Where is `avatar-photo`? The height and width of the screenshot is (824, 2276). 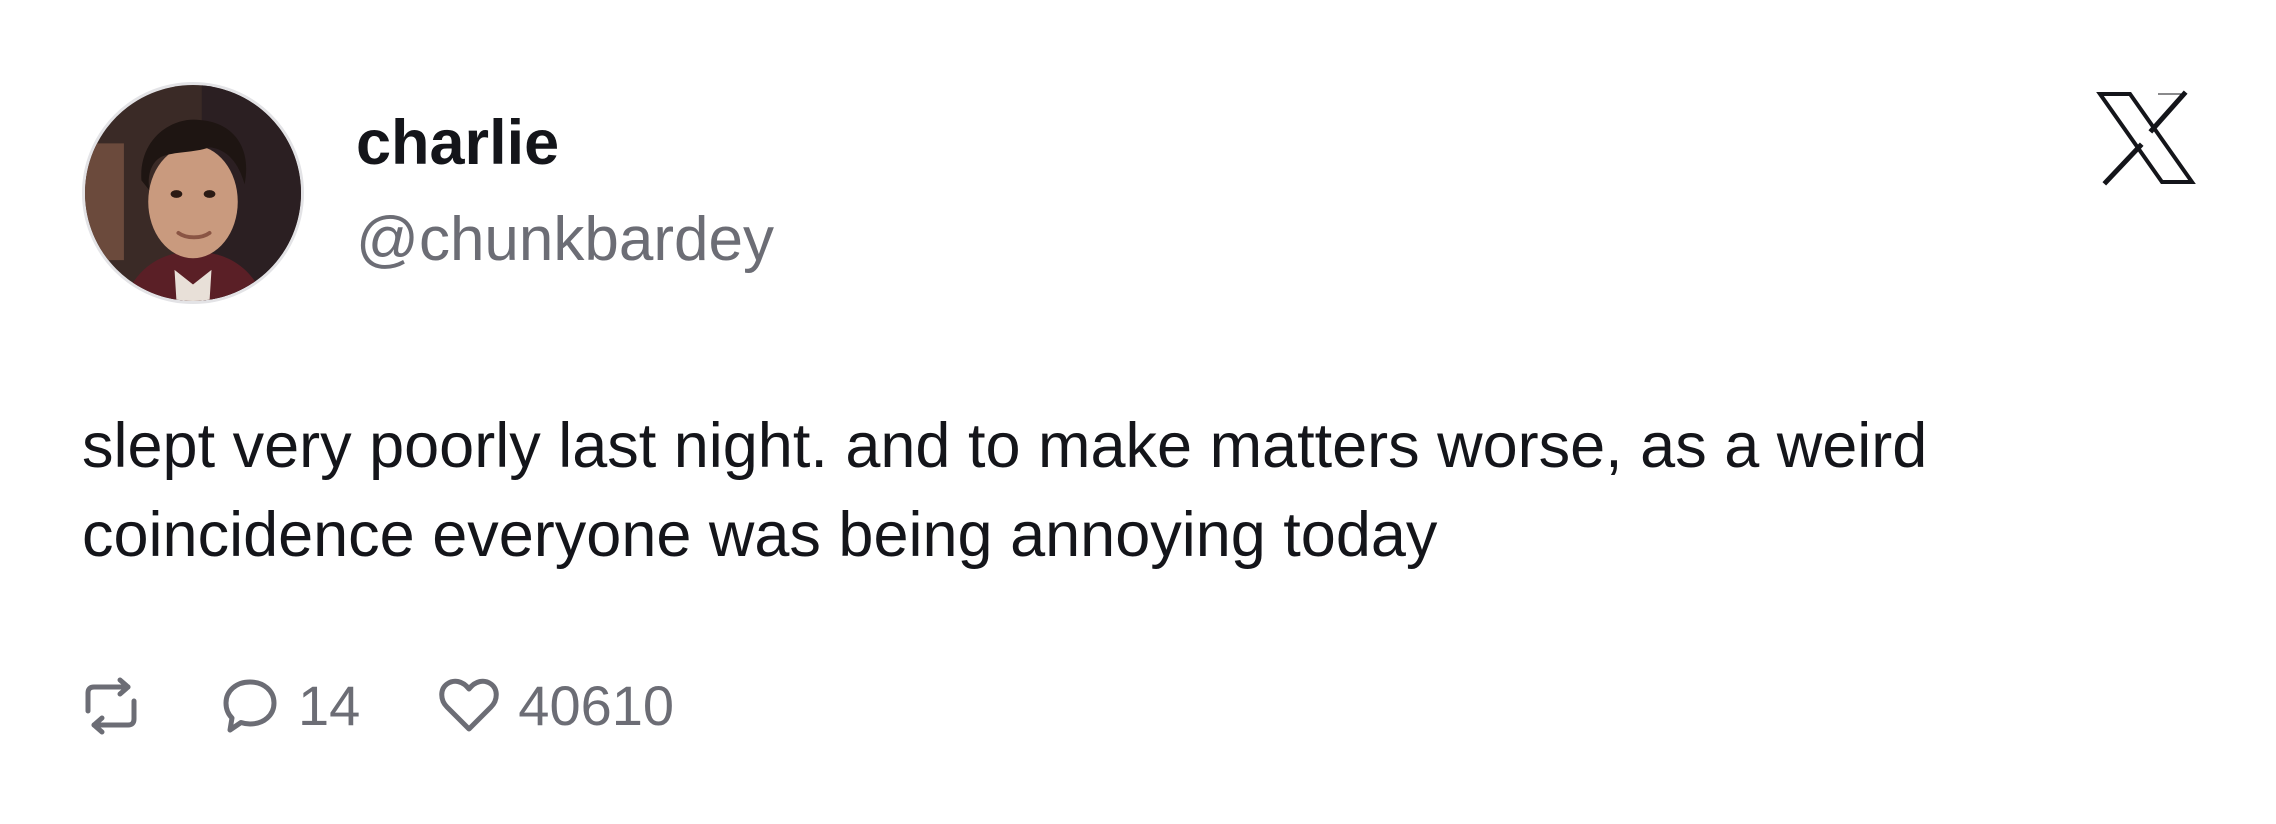 avatar-photo is located at coordinates (193, 193).